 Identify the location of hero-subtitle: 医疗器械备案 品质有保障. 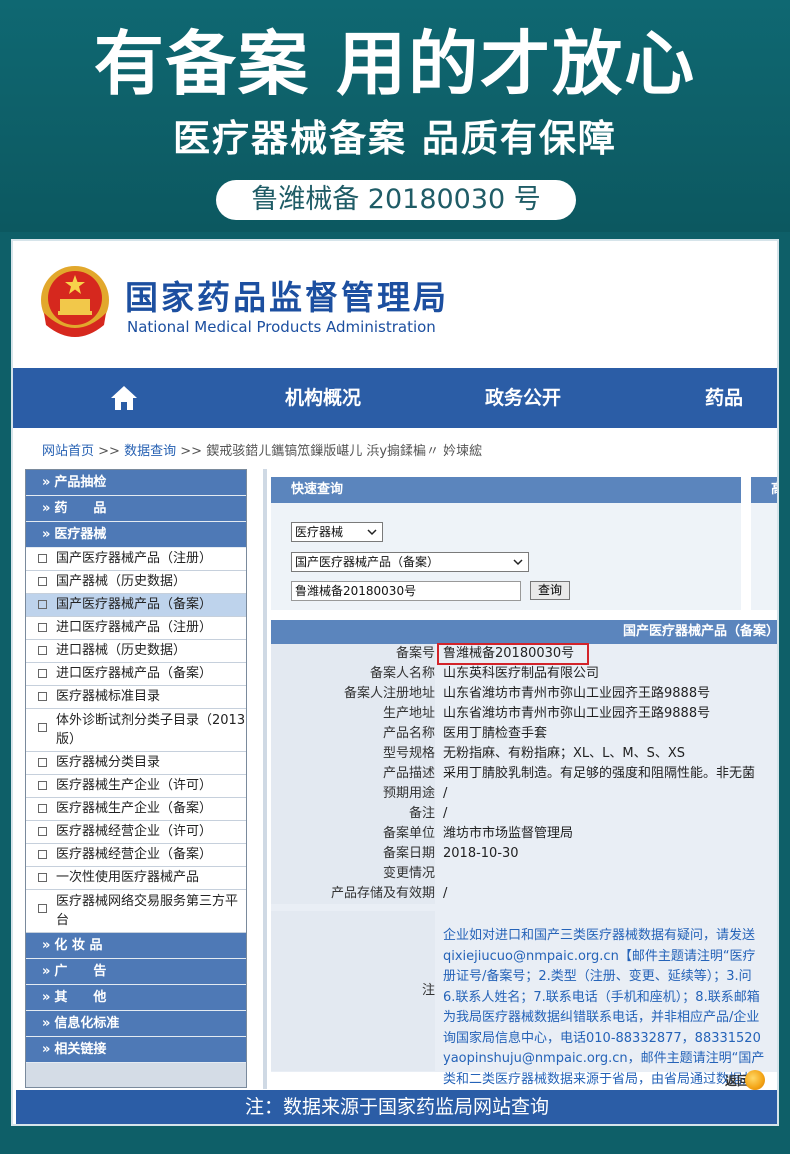
(395, 138).